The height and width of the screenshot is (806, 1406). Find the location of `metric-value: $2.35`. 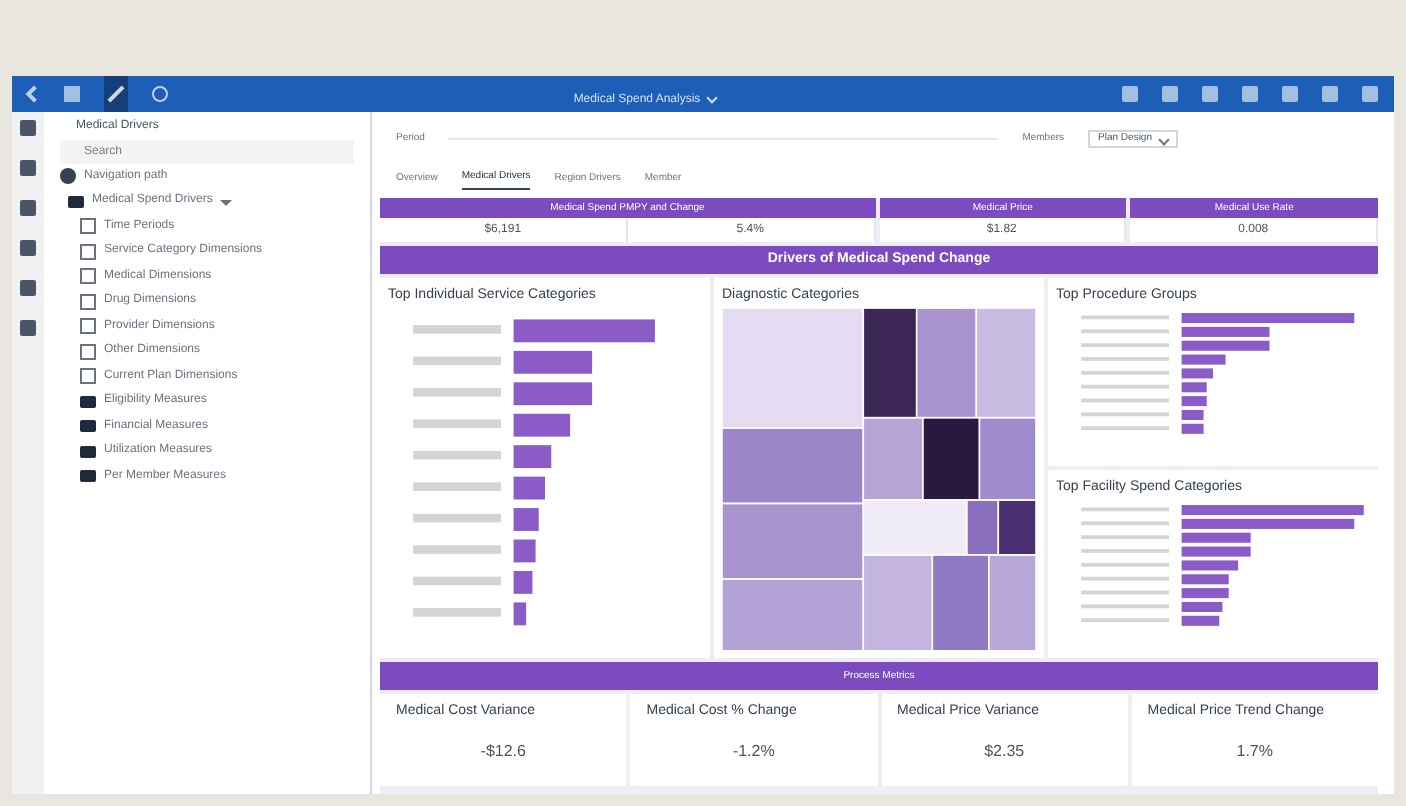

metric-value: $2.35 is located at coordinates (1004, 751).